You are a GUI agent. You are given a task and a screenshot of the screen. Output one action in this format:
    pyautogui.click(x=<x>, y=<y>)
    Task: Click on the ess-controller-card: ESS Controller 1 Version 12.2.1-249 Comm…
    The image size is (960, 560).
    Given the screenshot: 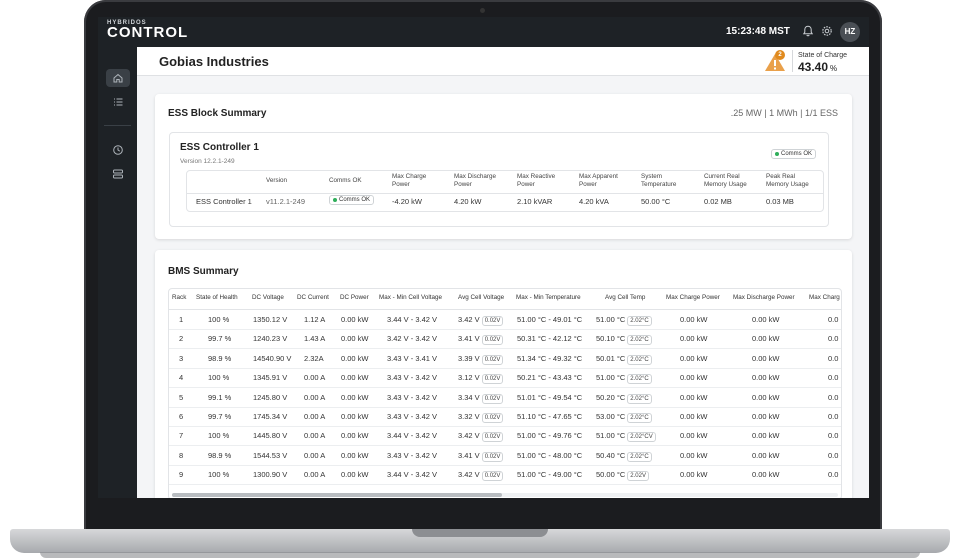 What is the action you would take?
    pyautogui.click(x=499, y=179)
    